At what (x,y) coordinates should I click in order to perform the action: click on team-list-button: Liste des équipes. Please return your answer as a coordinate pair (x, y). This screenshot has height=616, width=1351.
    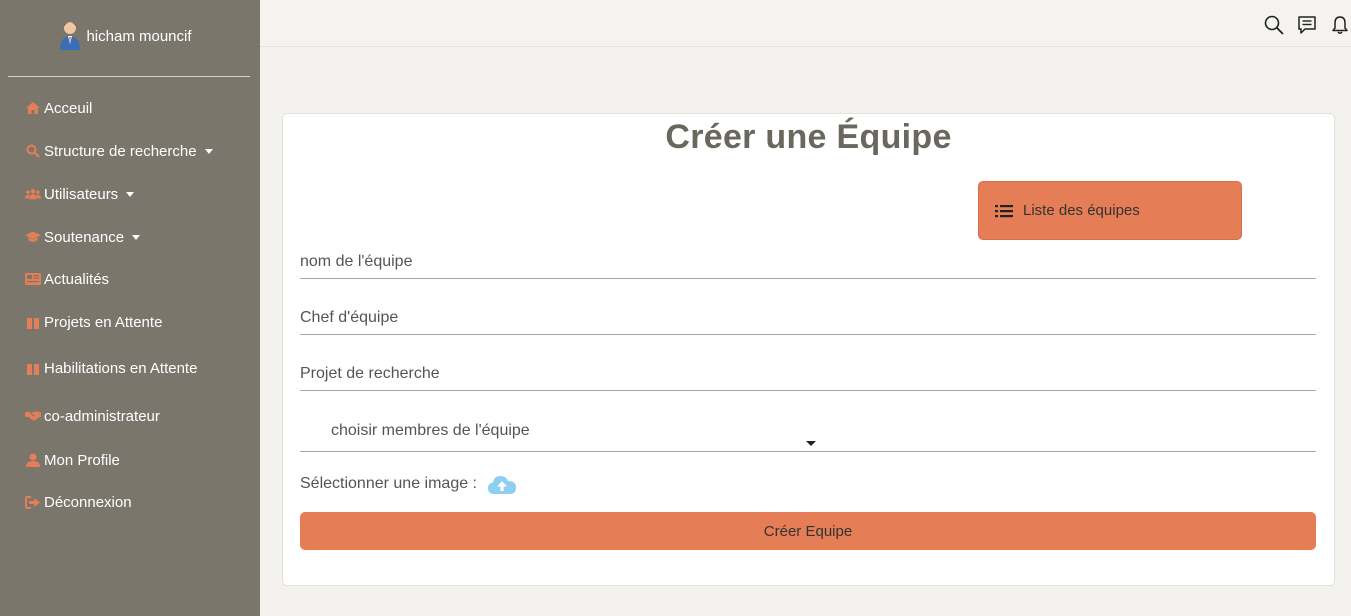
    Looking at the image, I should click on (1110, 210).